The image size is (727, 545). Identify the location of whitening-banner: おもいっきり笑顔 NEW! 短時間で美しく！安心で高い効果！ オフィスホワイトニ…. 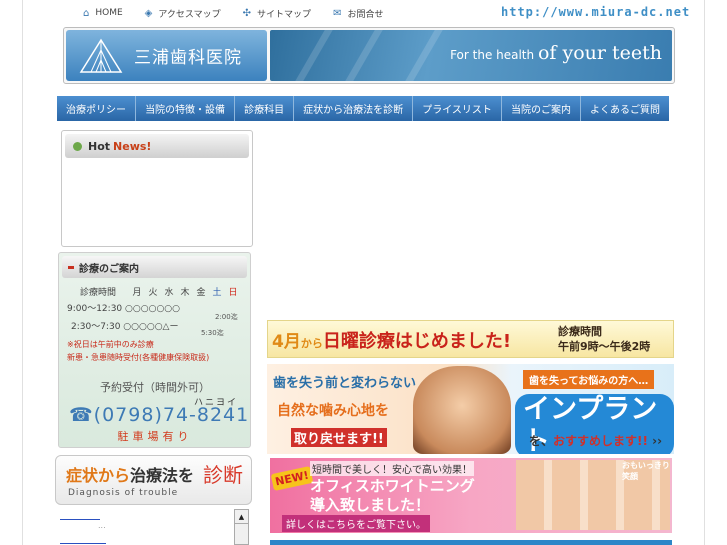
(471, 495).